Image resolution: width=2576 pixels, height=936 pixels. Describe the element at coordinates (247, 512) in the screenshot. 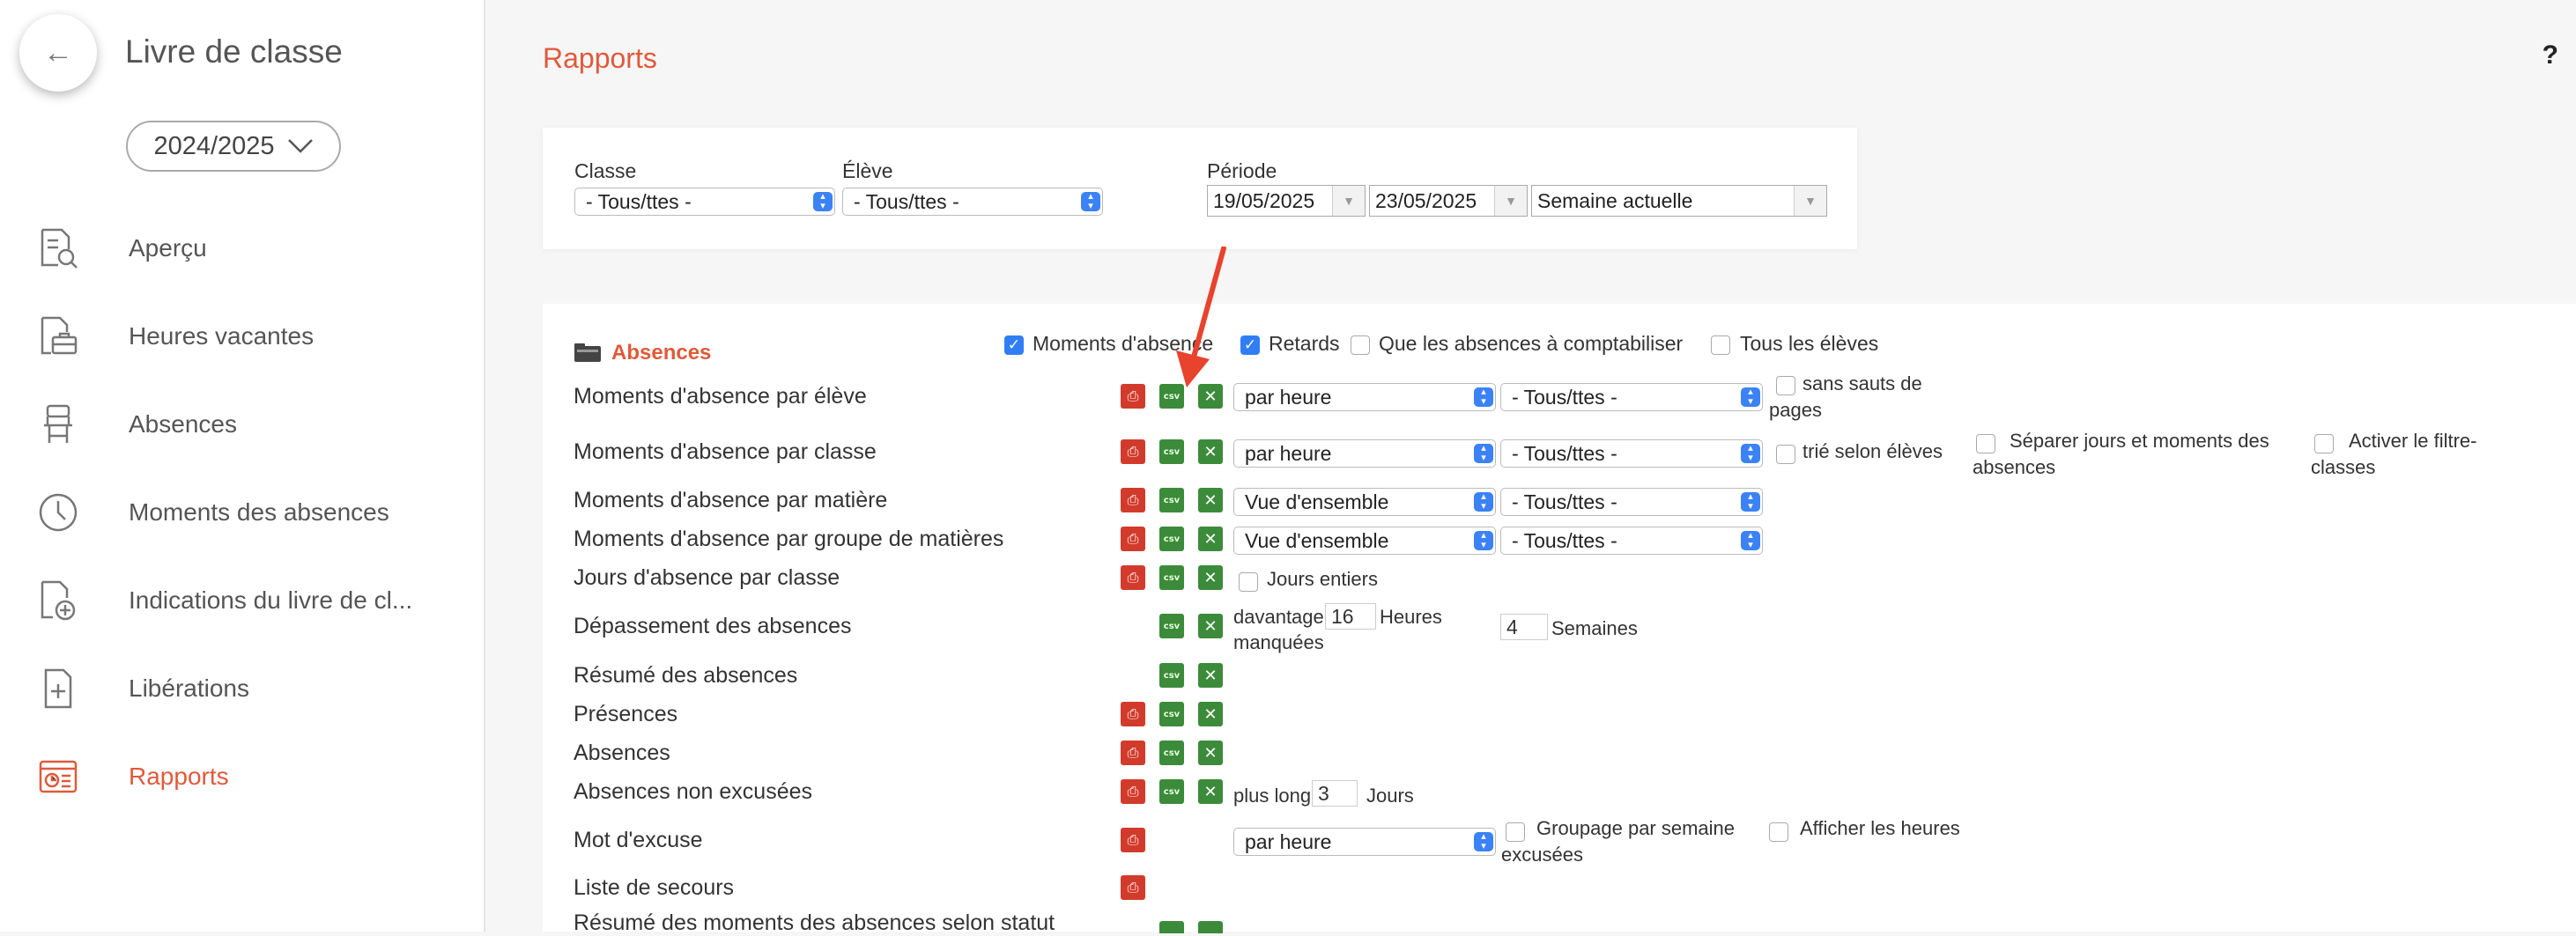

I see `sidebar-item-moments-absences: Moments des absences` at that location.